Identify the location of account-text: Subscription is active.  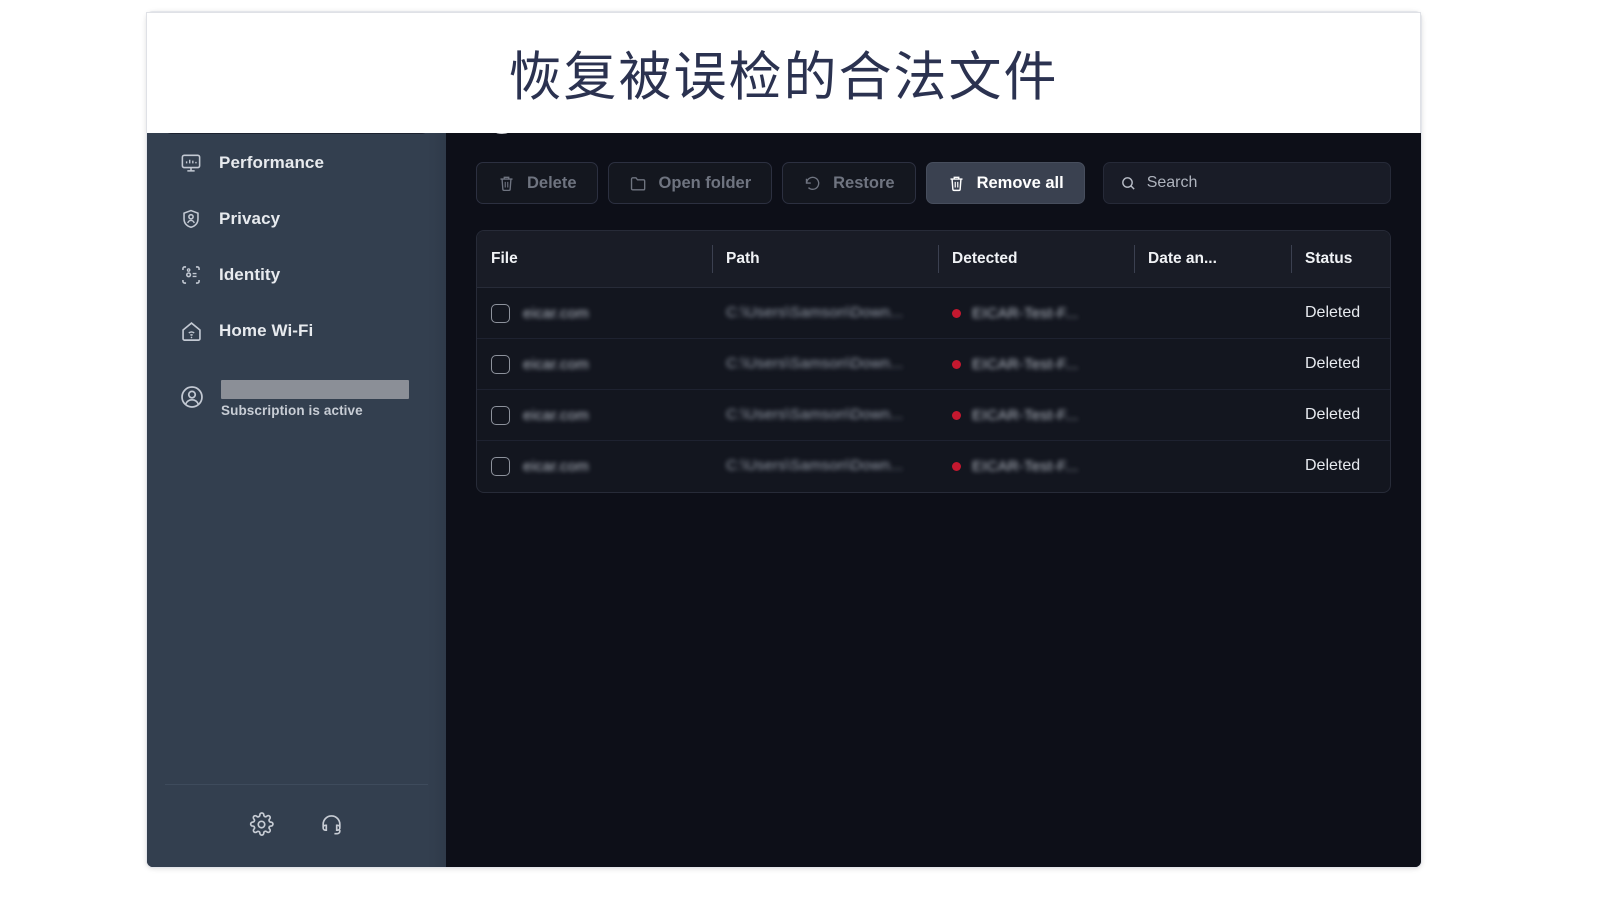
(315, 399).